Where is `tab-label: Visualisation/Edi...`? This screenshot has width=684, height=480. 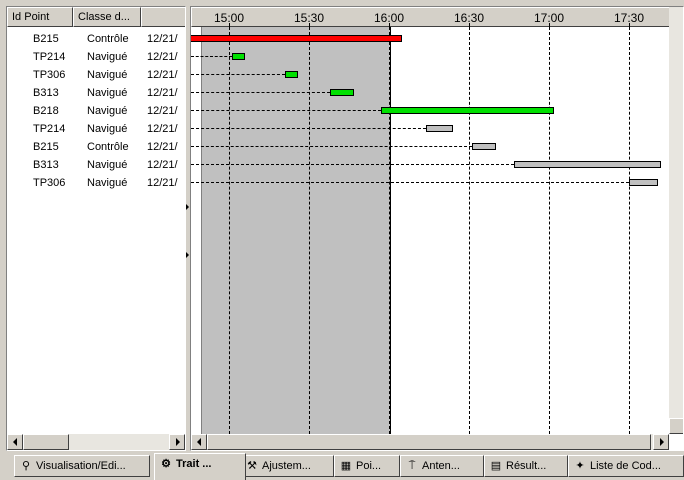
tab-label: Visualisation/Edi... is located at coordinates (81, 466).